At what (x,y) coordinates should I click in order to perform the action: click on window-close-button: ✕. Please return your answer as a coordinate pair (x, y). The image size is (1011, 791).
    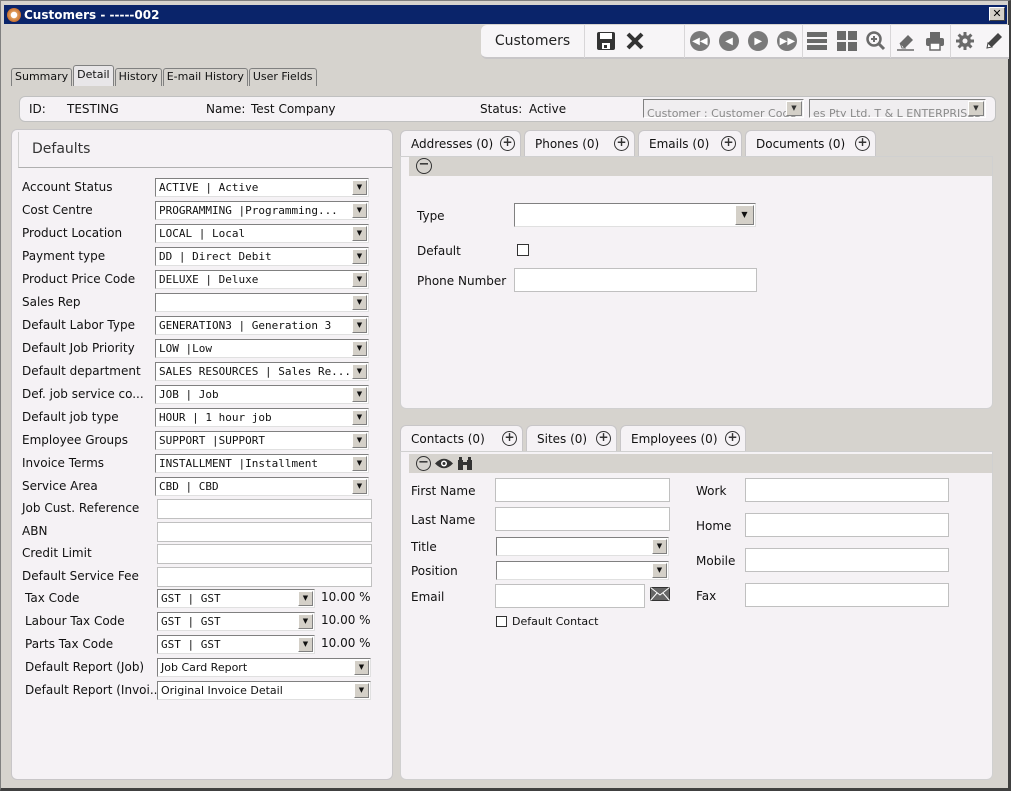
    Looking at the image, I should click on (997, 14).